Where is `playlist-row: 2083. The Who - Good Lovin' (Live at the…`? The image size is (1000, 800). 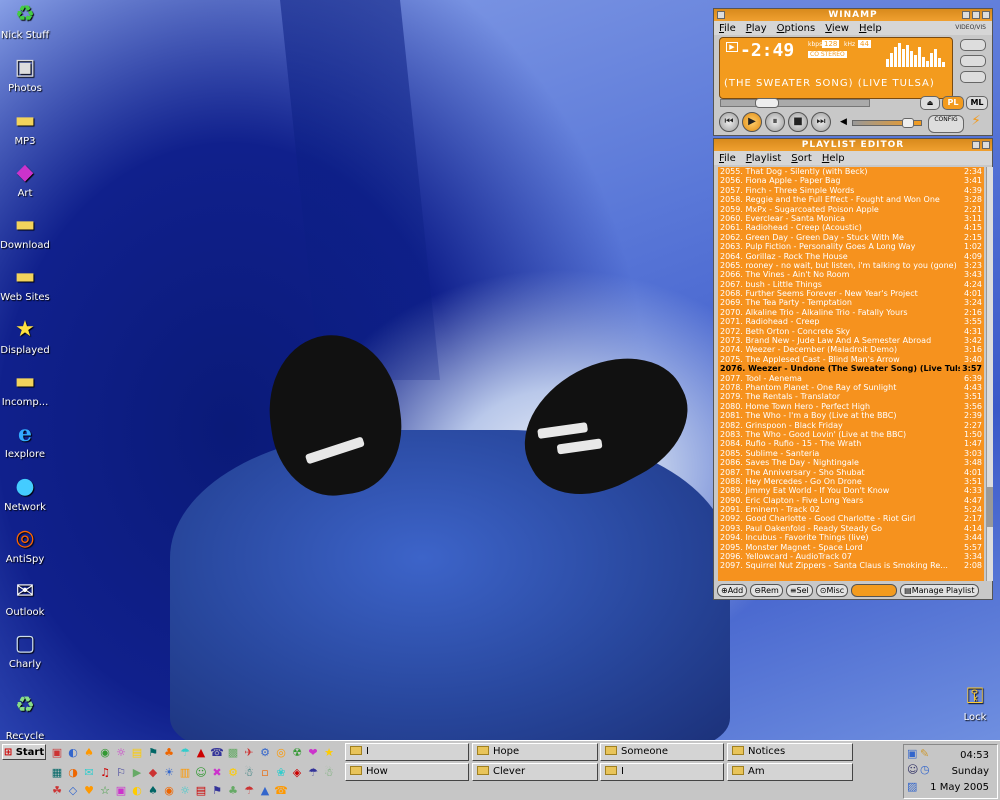 playlist-row: 2083. The Who - Good Lovin' (Live at the… is located at coordinates (851, 434).